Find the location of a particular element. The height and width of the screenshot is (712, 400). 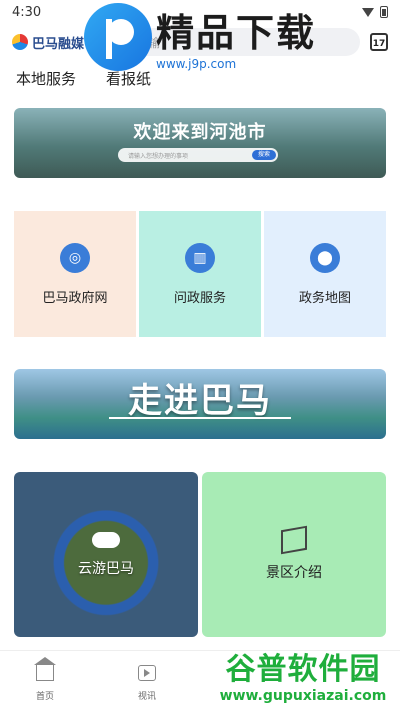

building-icon: ▥ is located at coordinates (200, 257).